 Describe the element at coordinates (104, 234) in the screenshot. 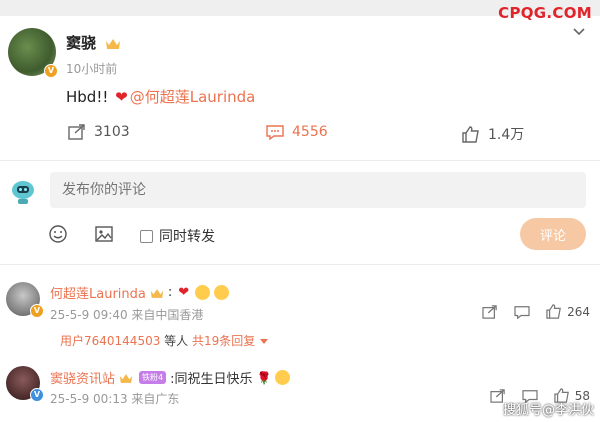

I see `image-icon` at that location.